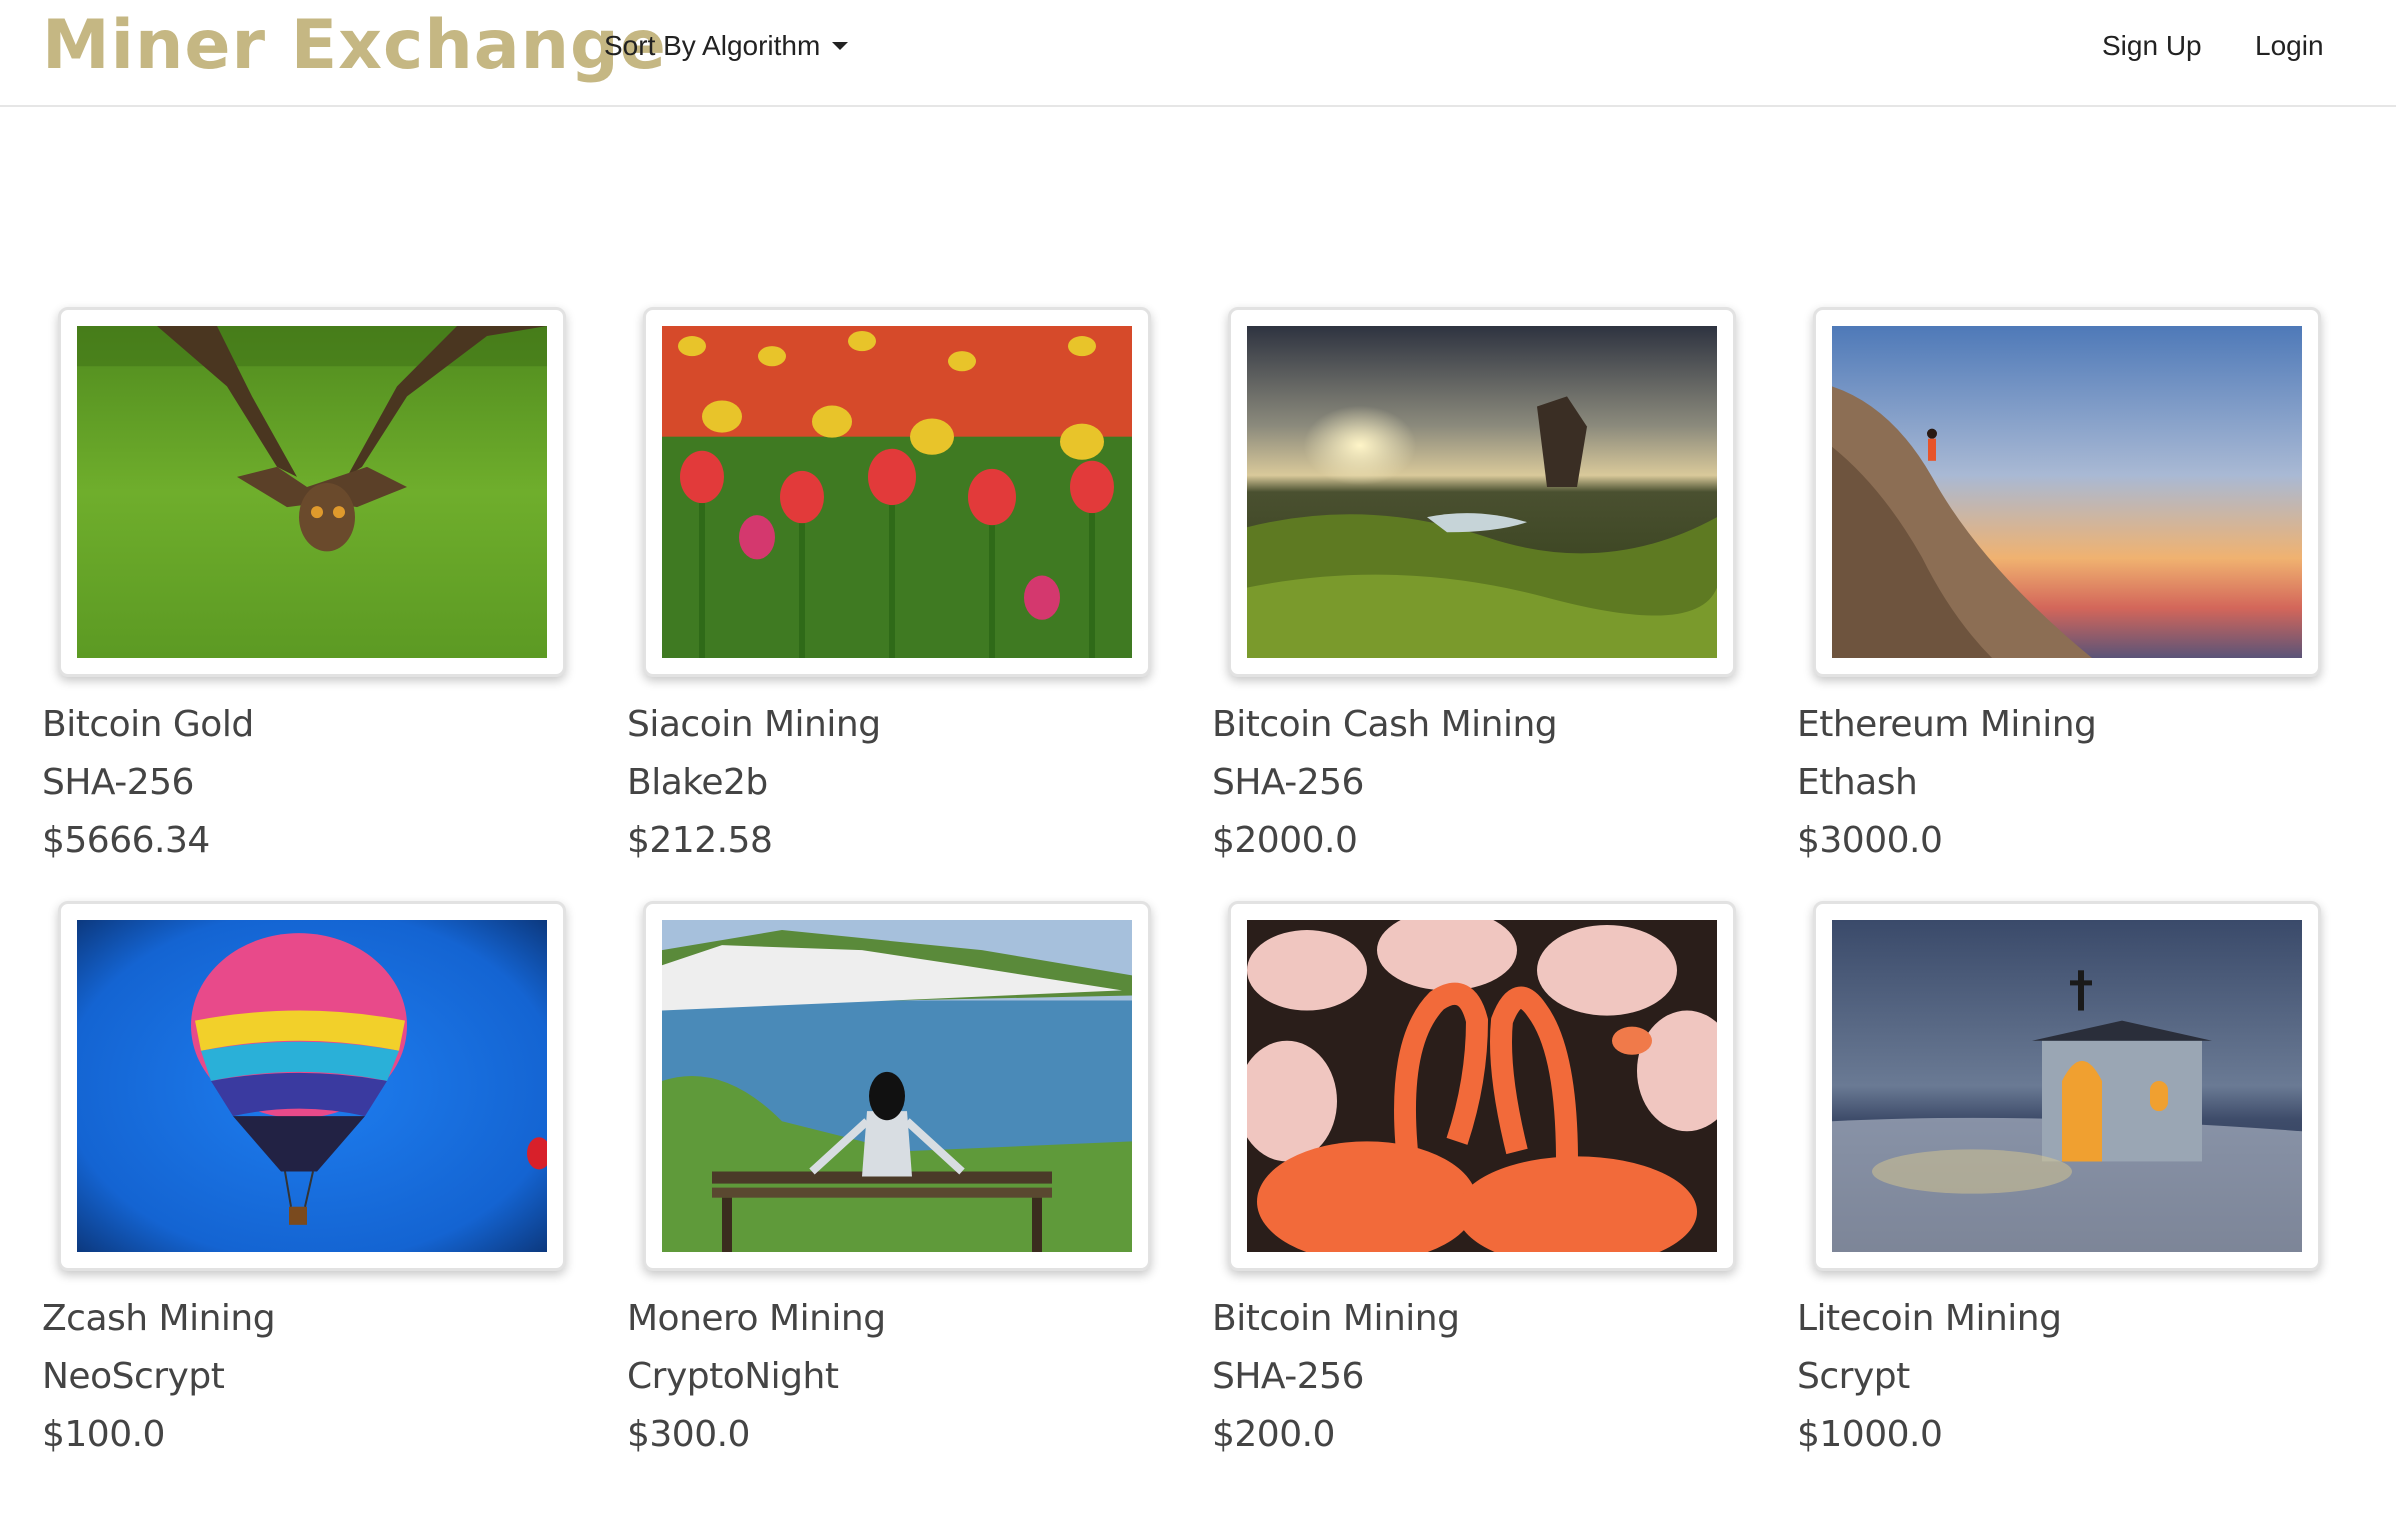 The width and height of the screenshot is (2396, 1522). I want to click on listing-card: Zcash Mining NeoScrypt $100.0, so click(304, 1191).